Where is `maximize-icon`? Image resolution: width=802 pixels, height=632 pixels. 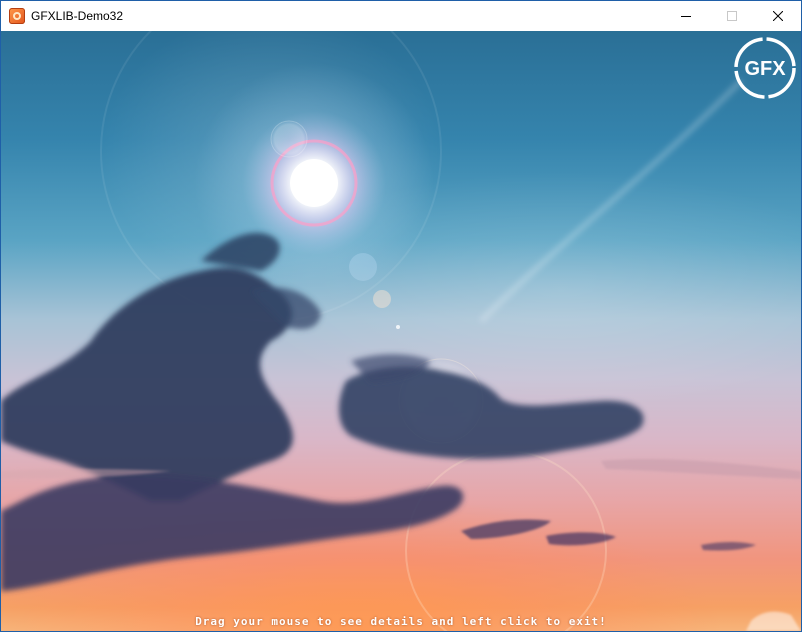
maximize-icon is located at coordinates (732, 16).